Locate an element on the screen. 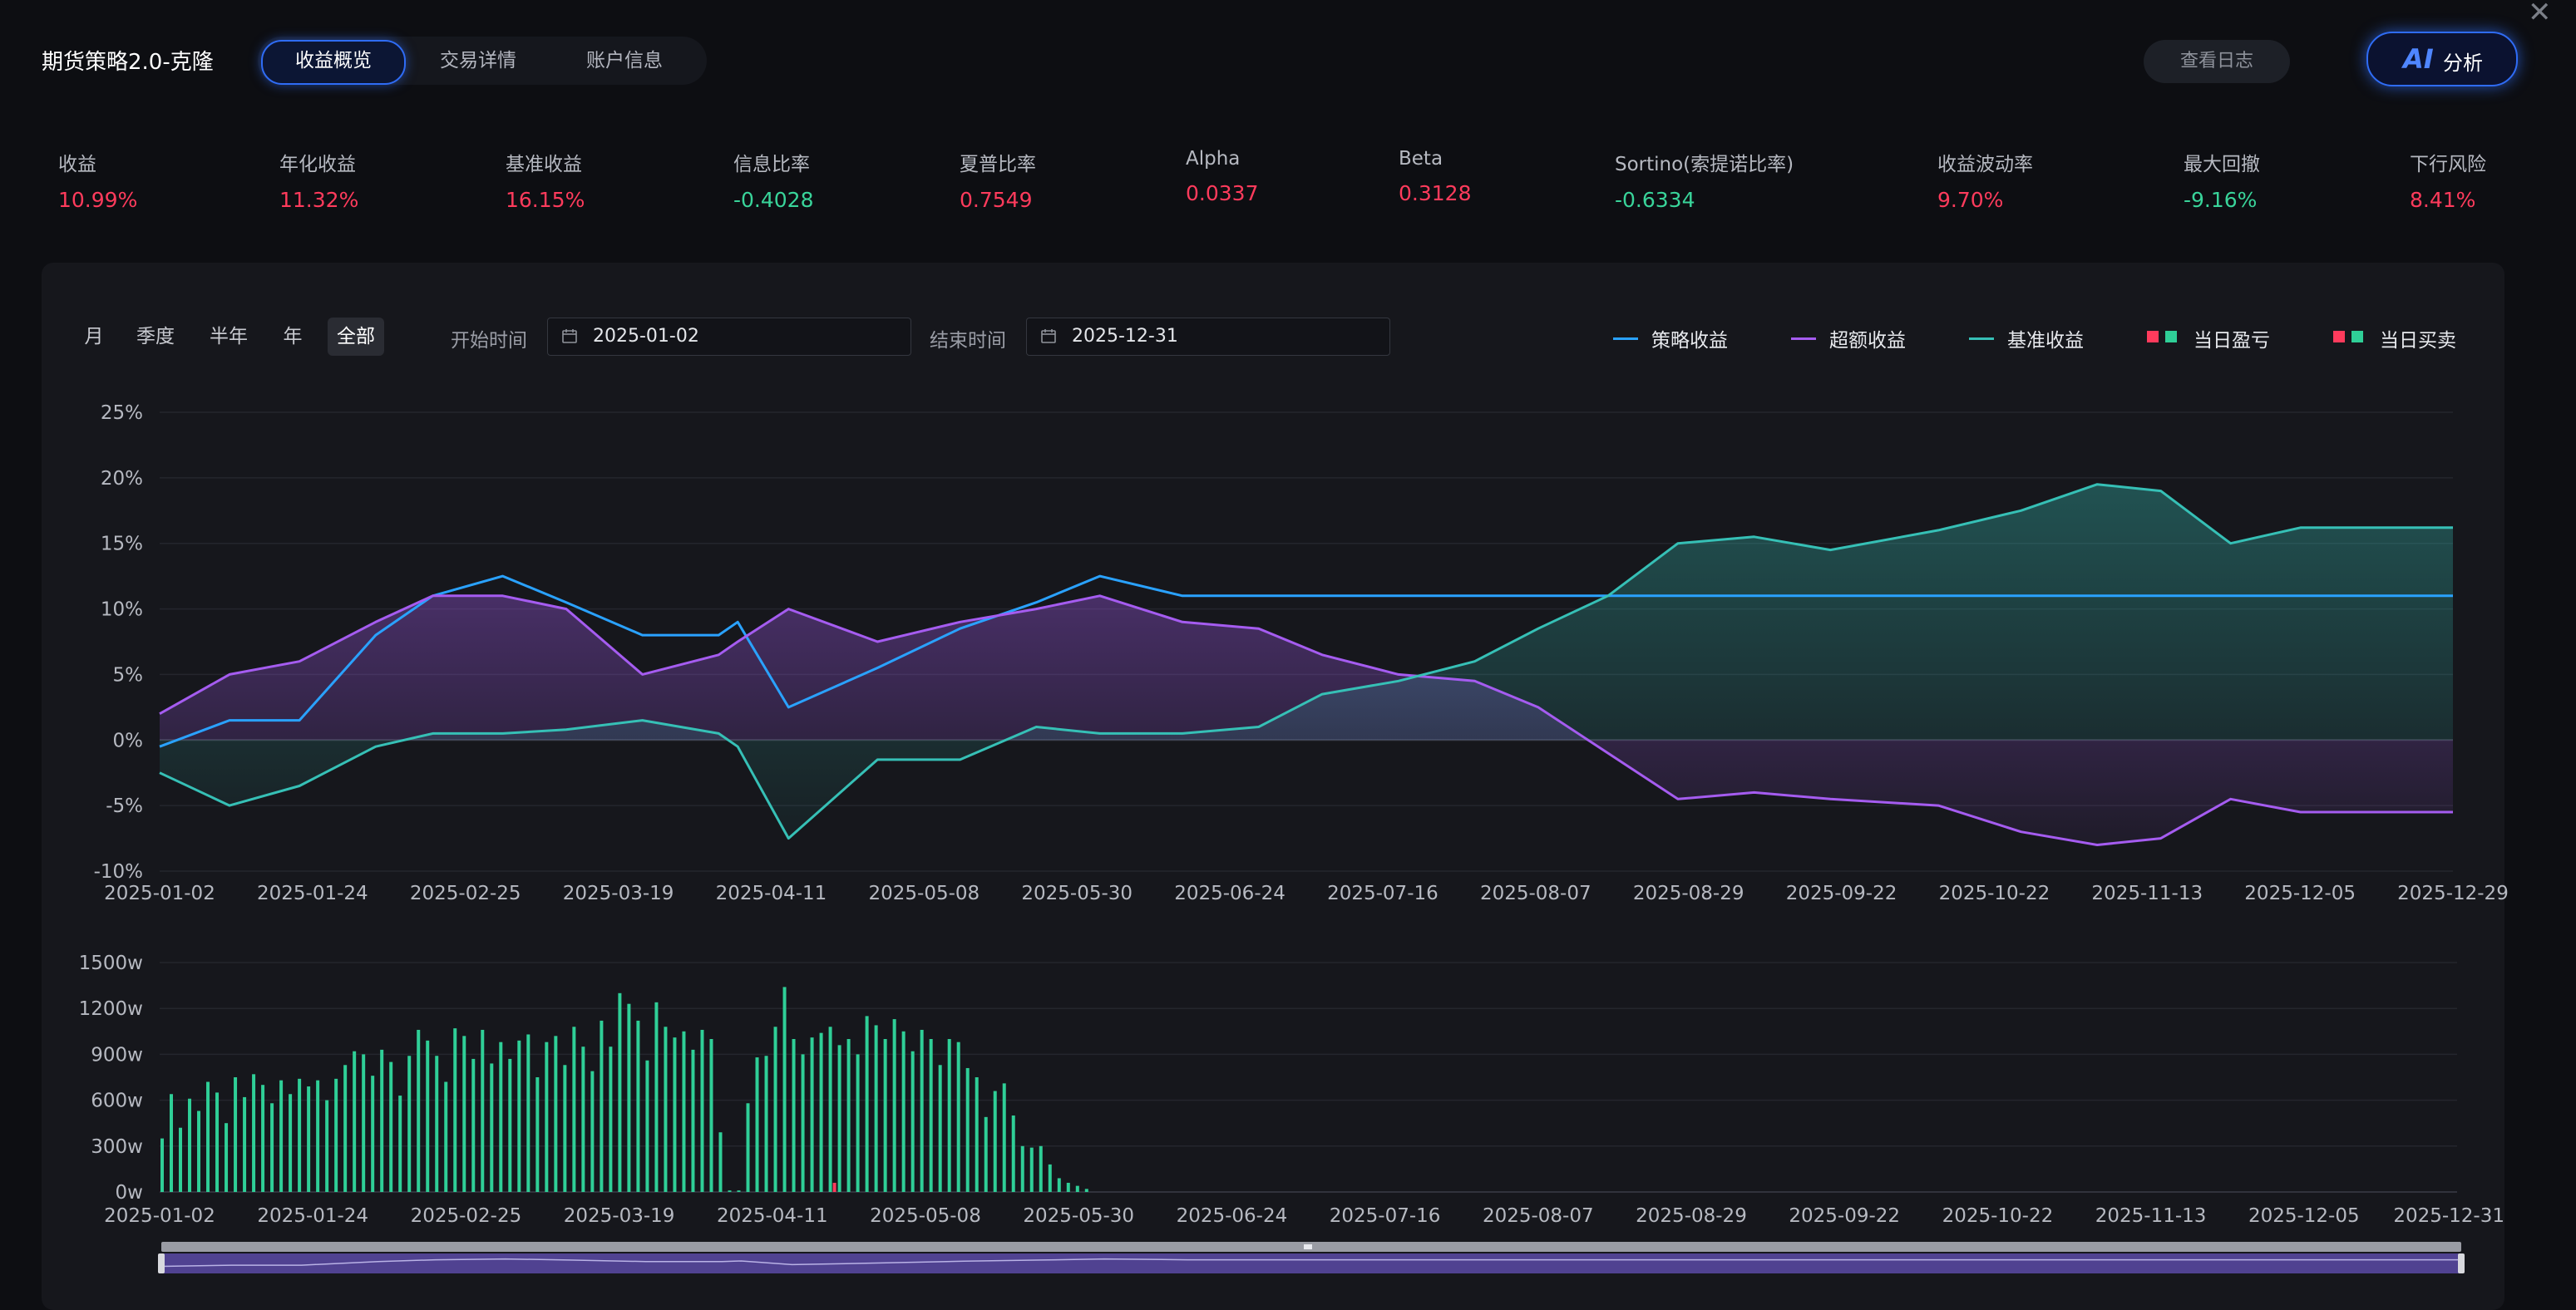 The height and width of the screenshot is (1310, 2576). y-tick-label: 25% is located at coordinates (122, 413).